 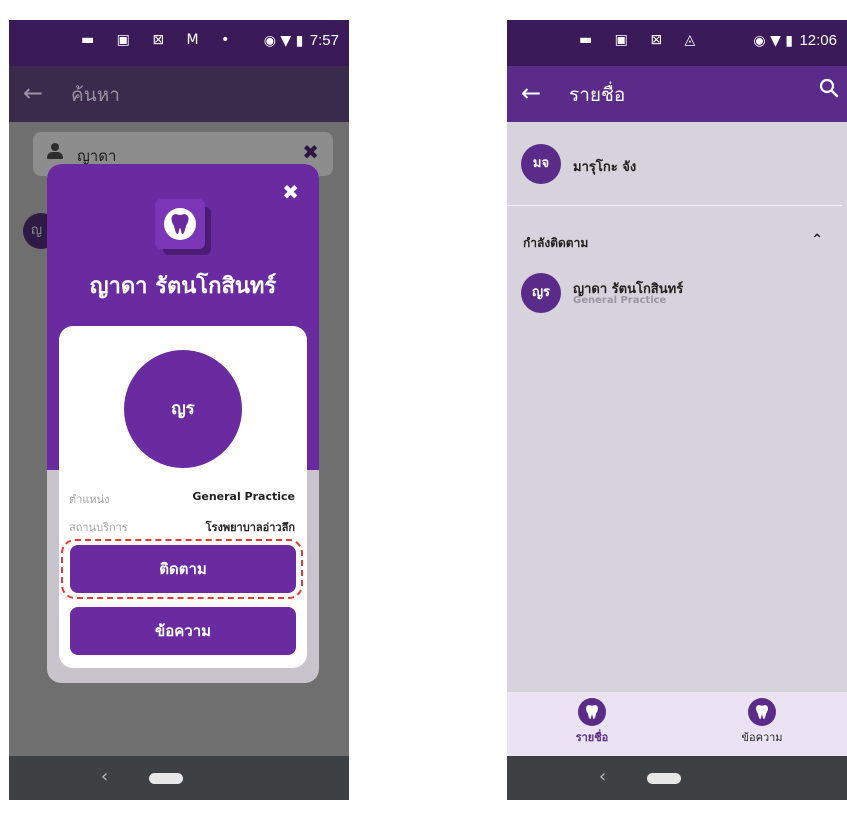 I want to click on list-item: ญร ญาดา รัตนโกสินทร์ General Practice, so click(x=676, y=293).